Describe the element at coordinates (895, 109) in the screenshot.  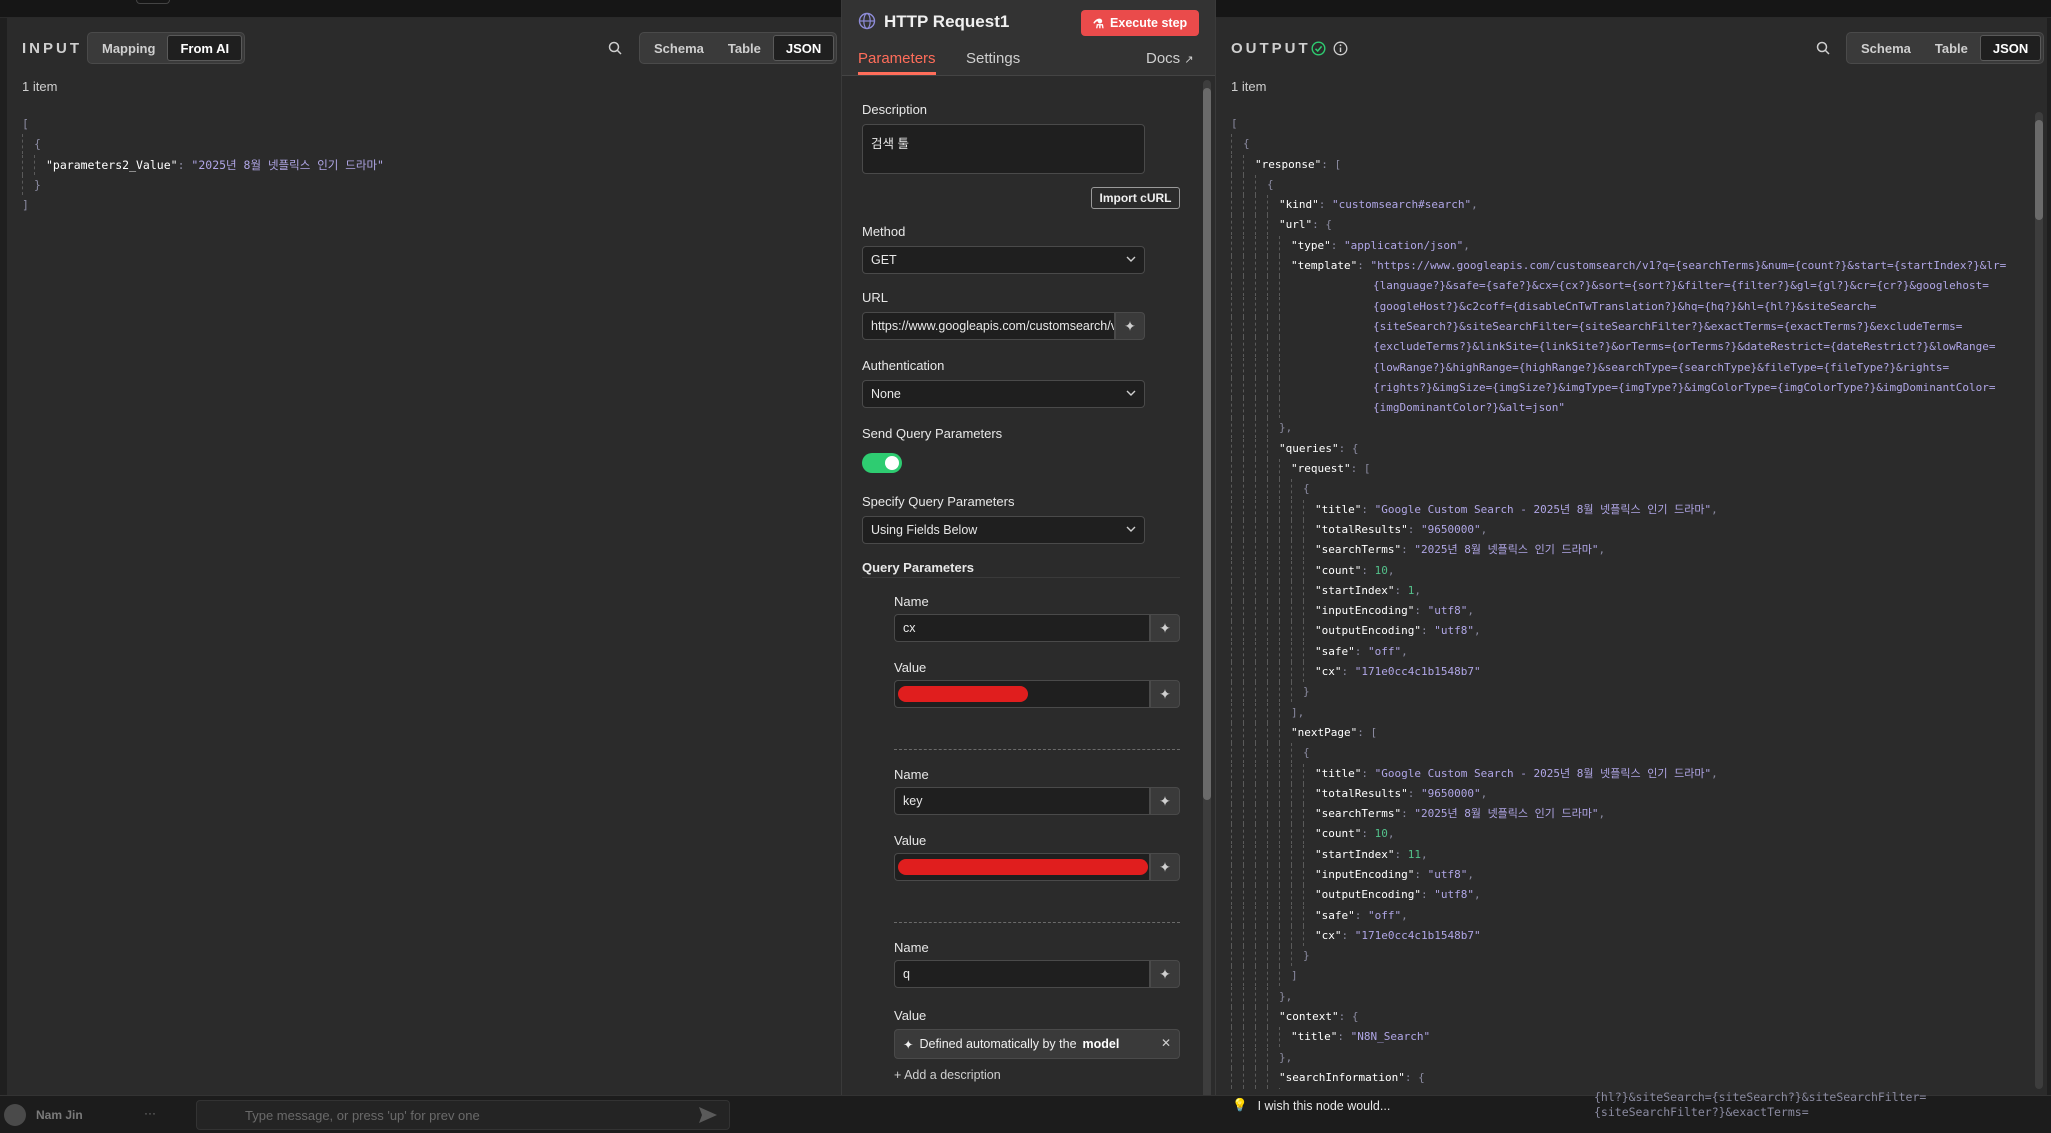
I see `description-label: Description` at that location.